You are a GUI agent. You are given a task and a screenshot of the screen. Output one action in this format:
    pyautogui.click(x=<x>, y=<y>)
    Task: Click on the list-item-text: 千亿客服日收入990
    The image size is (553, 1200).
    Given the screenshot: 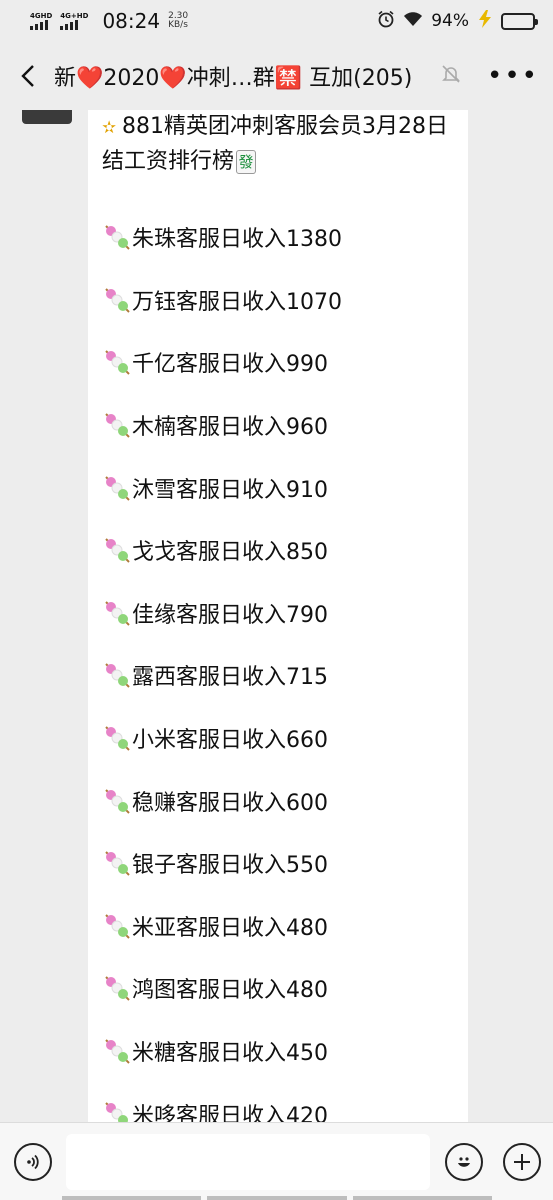 What is the action you would take?
    pyautogui.click(x=230, y=365)
    